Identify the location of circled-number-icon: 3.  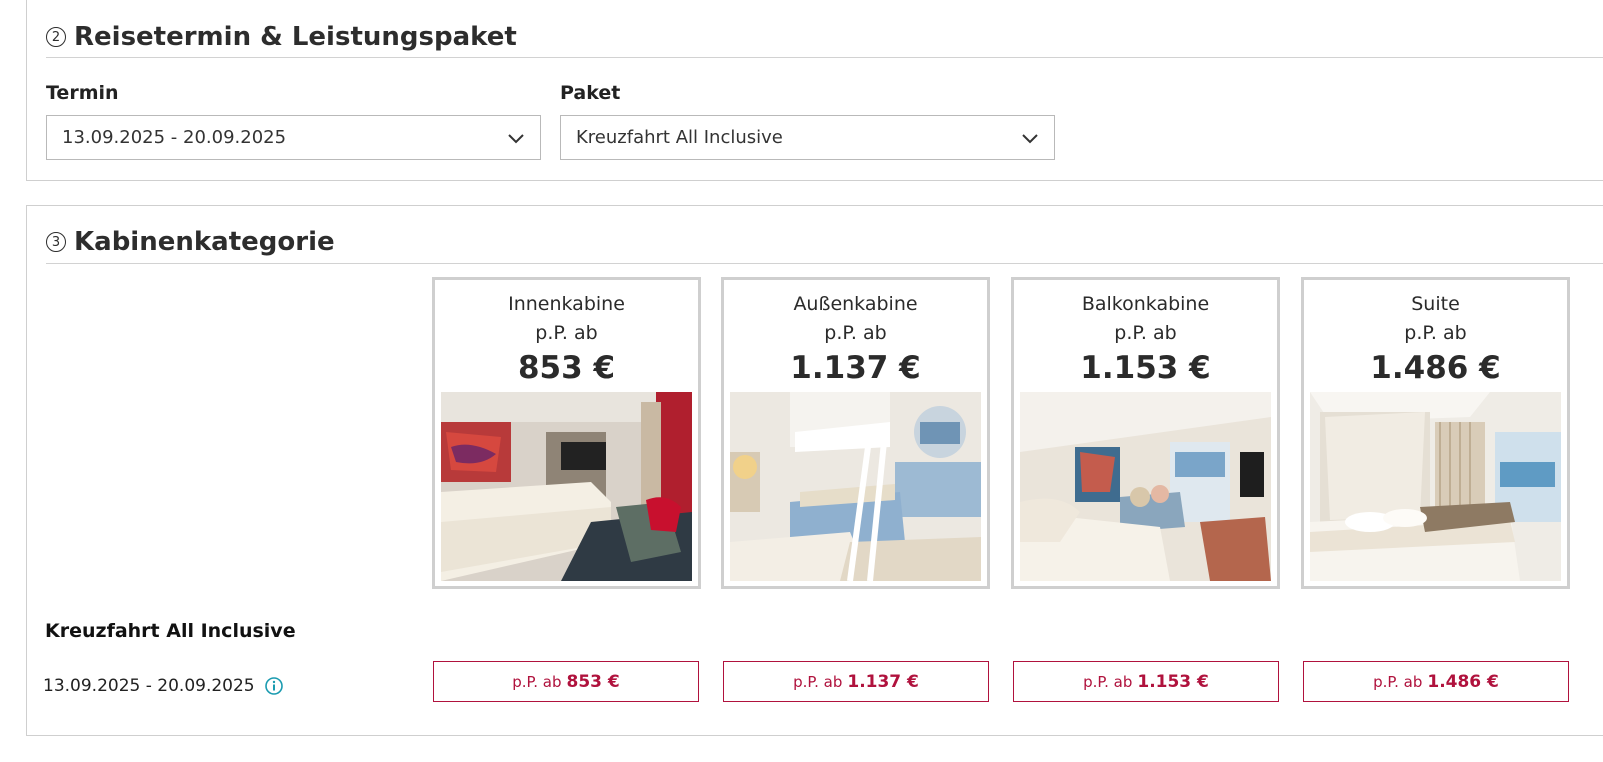
(56, 242).